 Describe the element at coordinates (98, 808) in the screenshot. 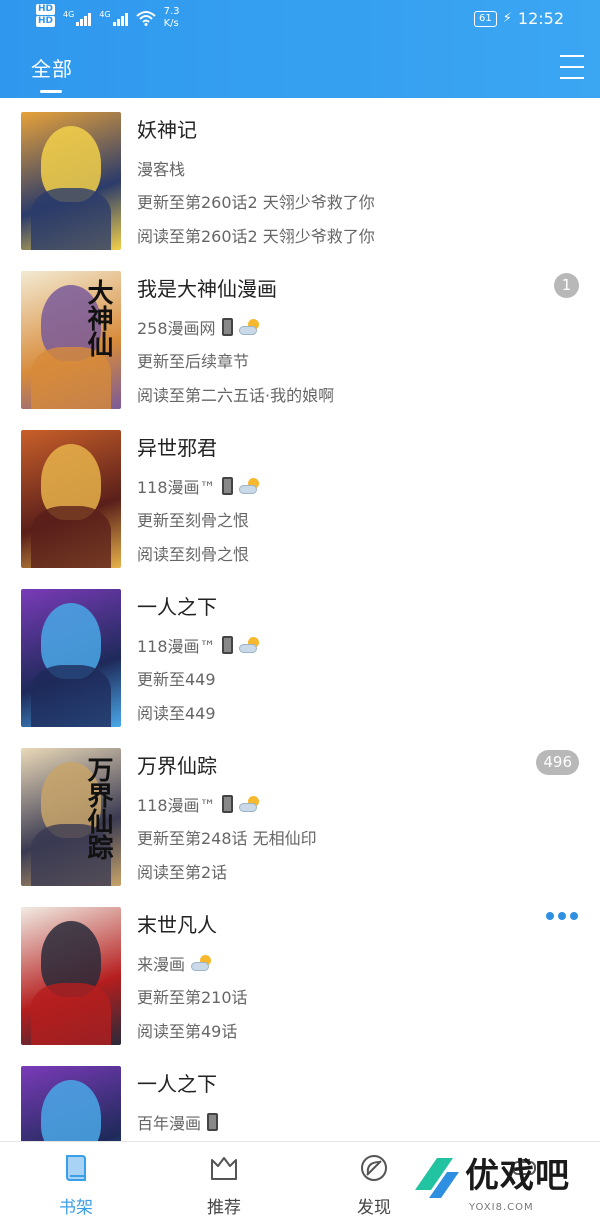

I see `cover-title-text: 万界仙踪` at that location.